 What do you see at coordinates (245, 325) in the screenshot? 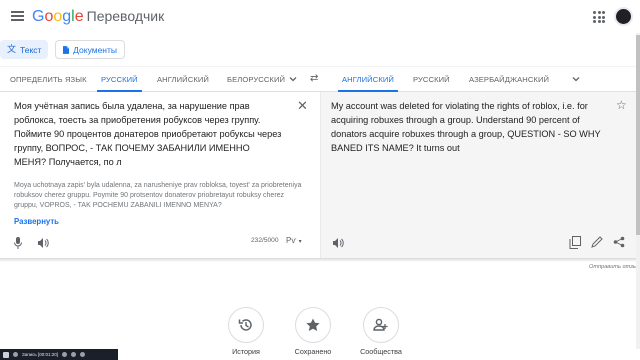
I see `history-icon` at bounding box center [245, 325].